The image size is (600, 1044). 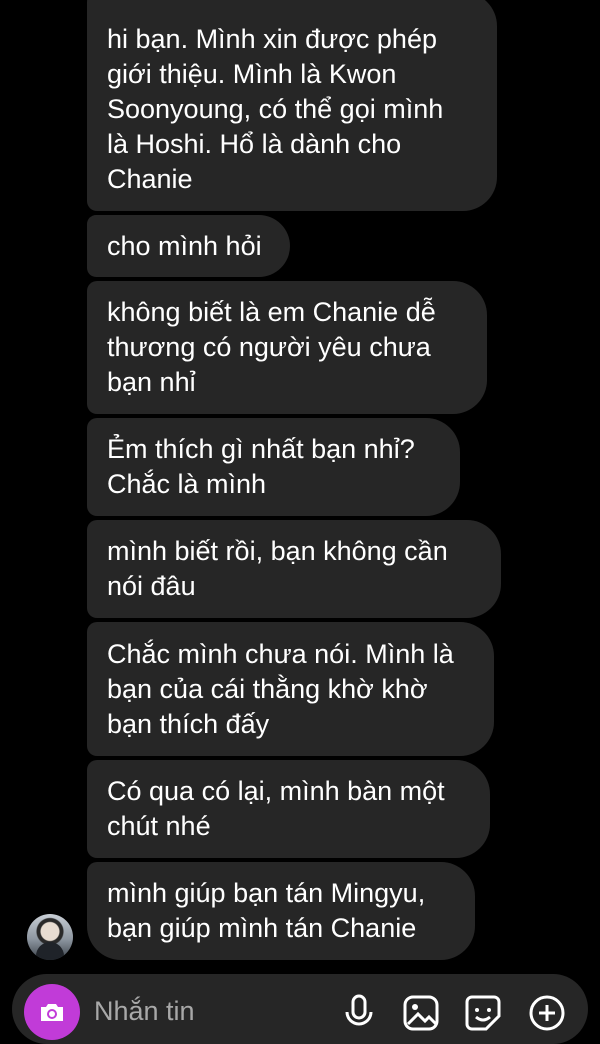 I want to click on message-input: Nhắn tin, so click(x=144, y=1011).